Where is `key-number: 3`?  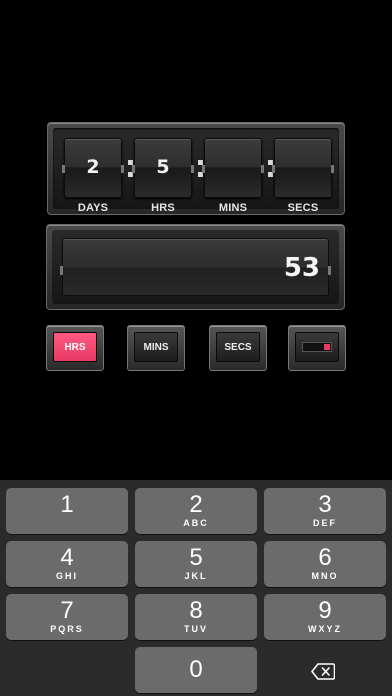
key-number: 3 is located at coordinates (325, 504).